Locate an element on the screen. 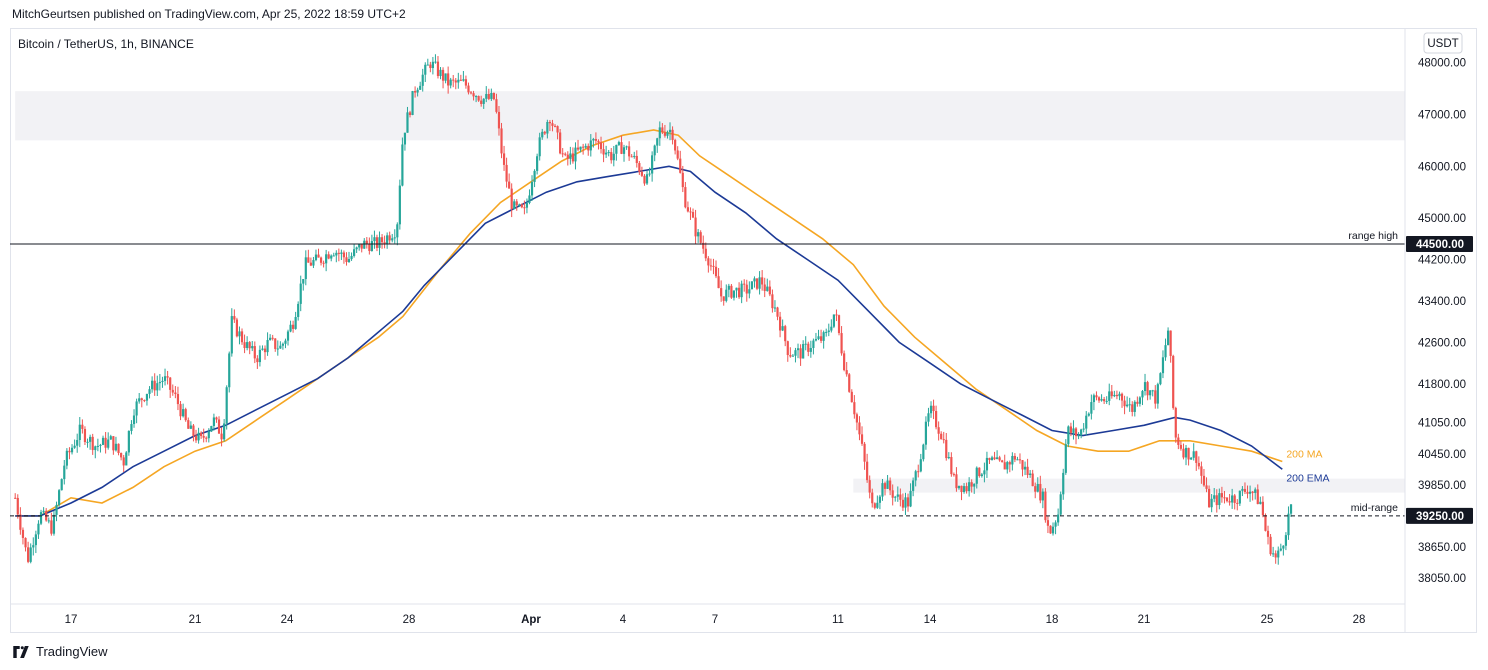 The height and width of the screenshot is (670, 1488). x-tick-label: 11 is located at coordinates (838, 620).